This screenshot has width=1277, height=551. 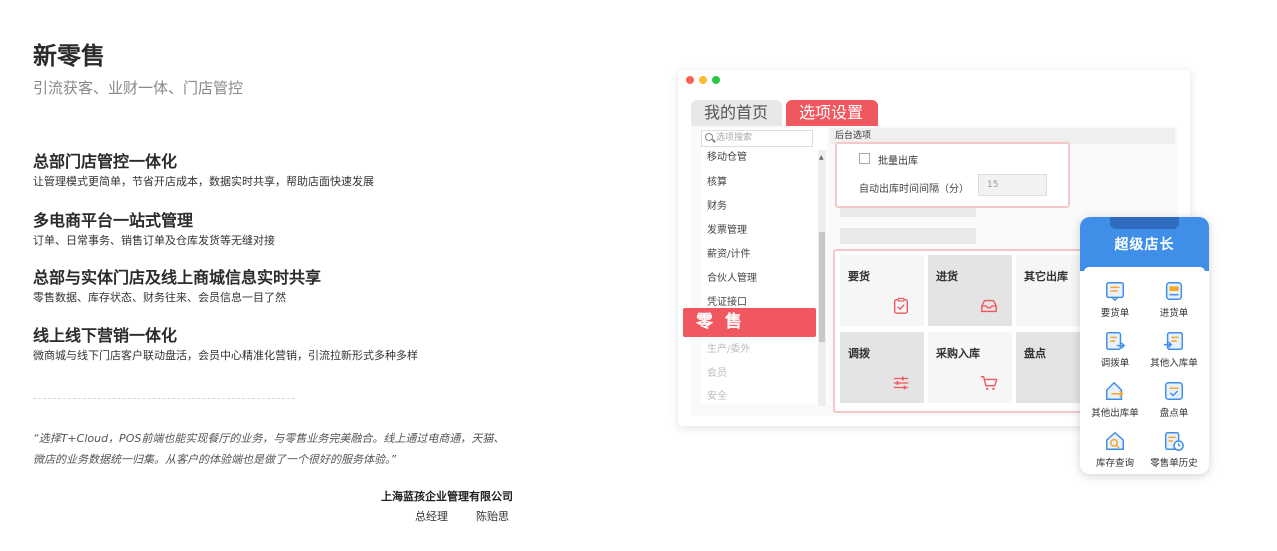 What do you see at coordinates (821, 157) in the screenshot?
I see `scroll-up-icon: ▲` at bounding box center [821, 157].